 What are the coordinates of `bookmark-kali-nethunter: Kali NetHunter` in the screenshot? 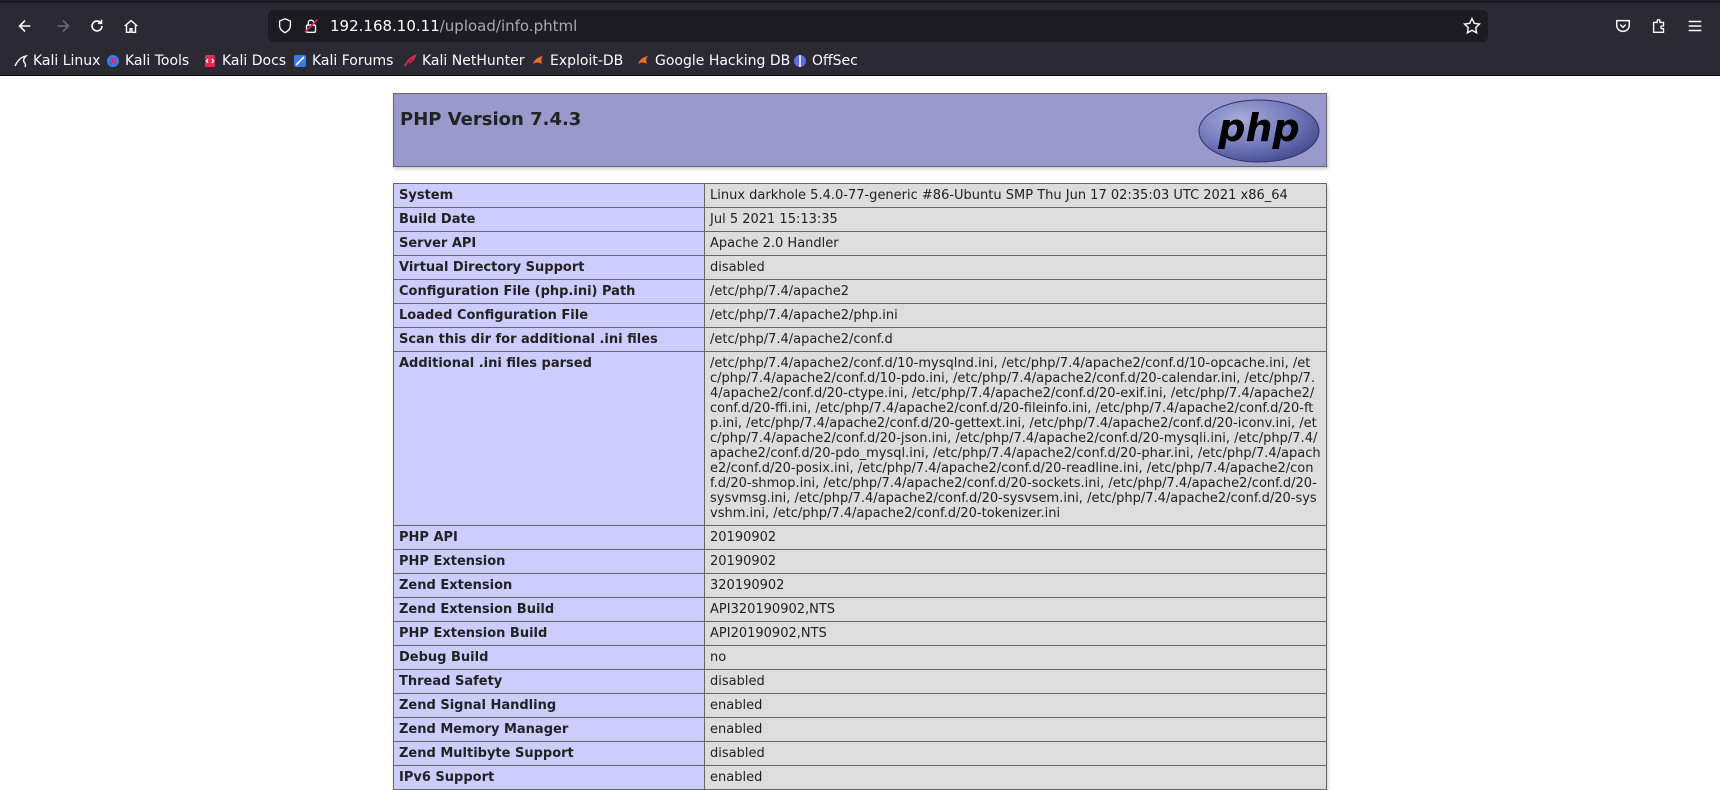 It's located at (463, 61).